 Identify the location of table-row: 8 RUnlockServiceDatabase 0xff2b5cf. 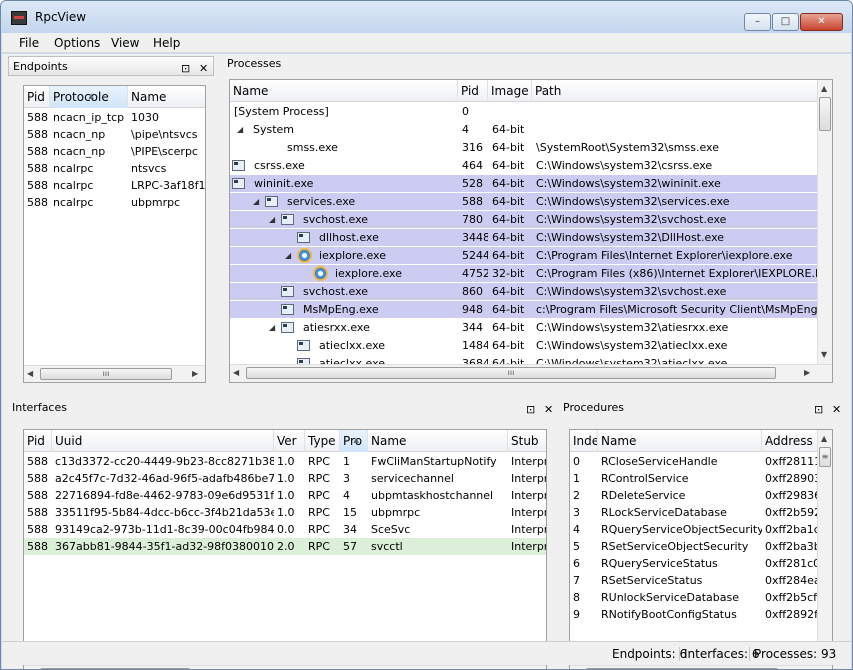
(693, 597).